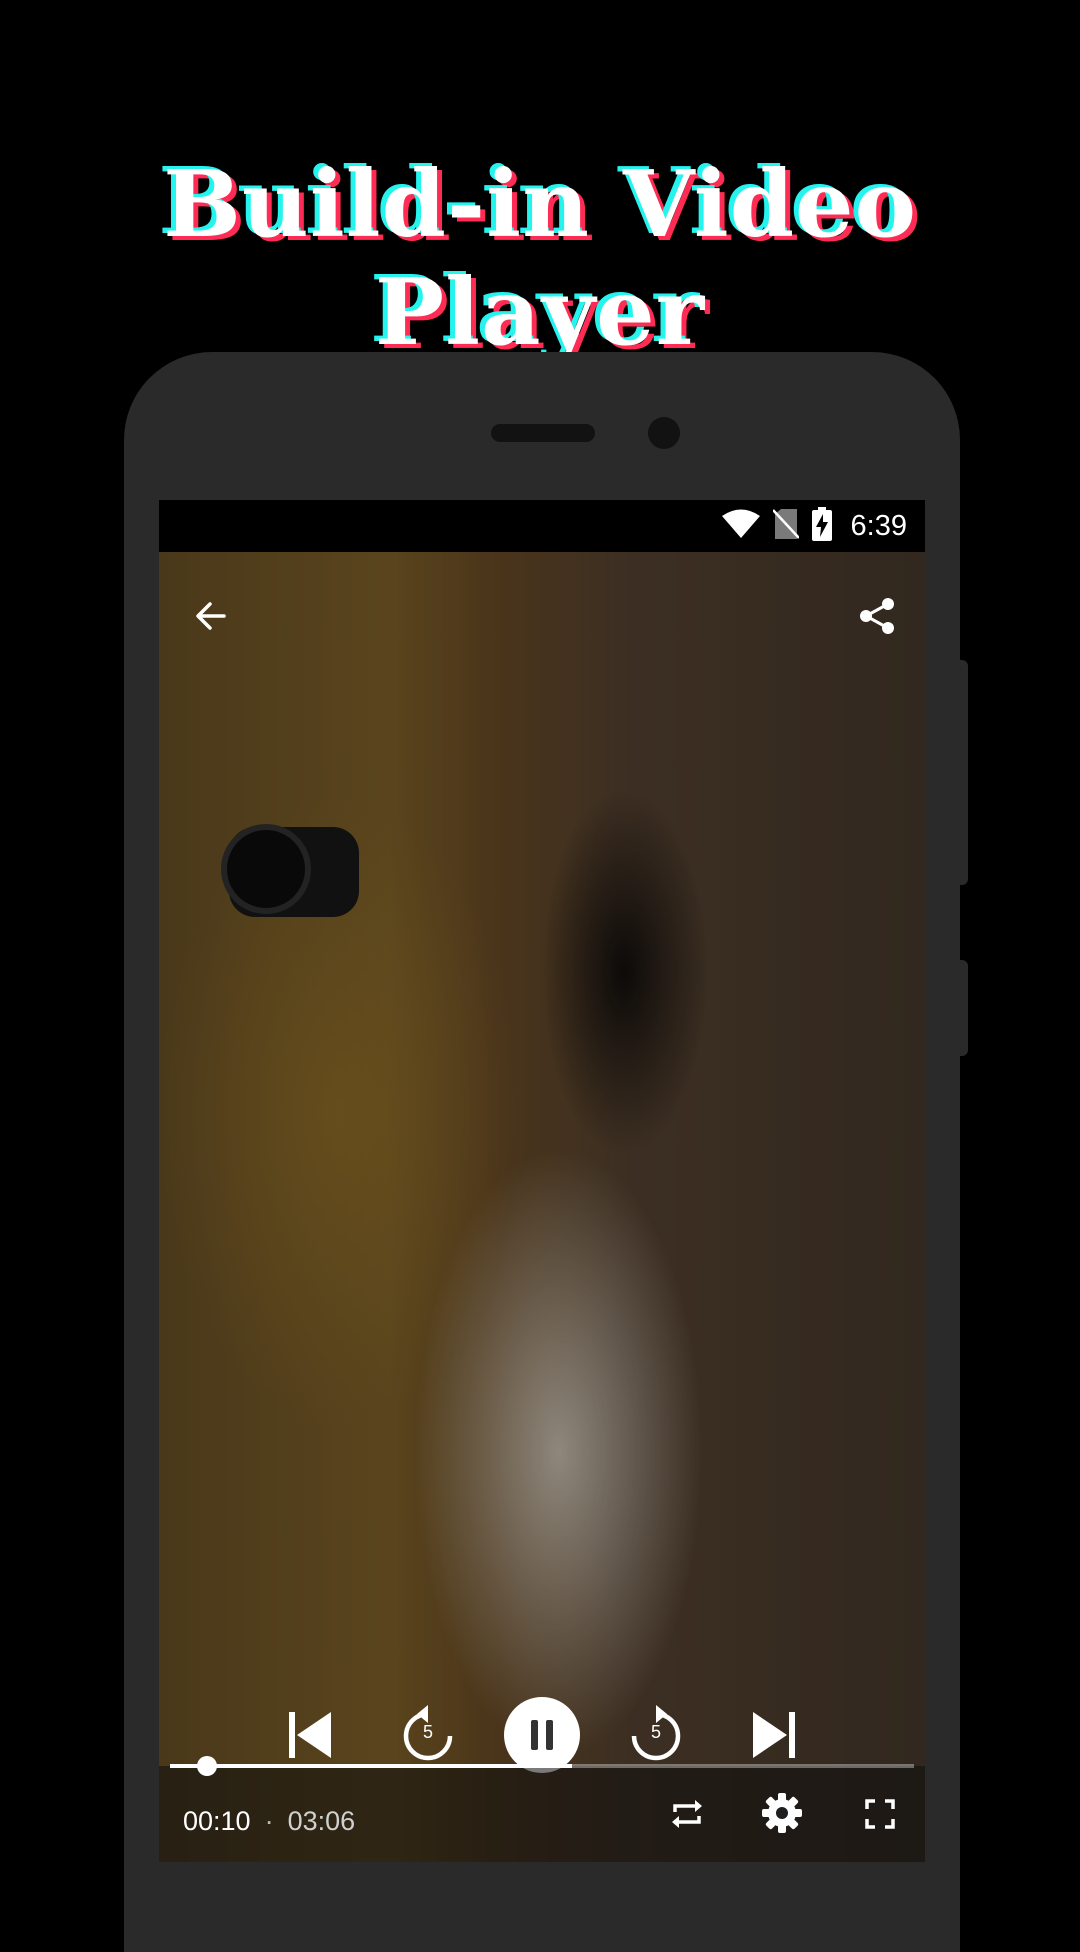 The height and width of the screenshot is (1952, 1080). Describe the element at coordinates (540, 258) in the screenshot. I see `headline: Build-in Video Player` at that location.